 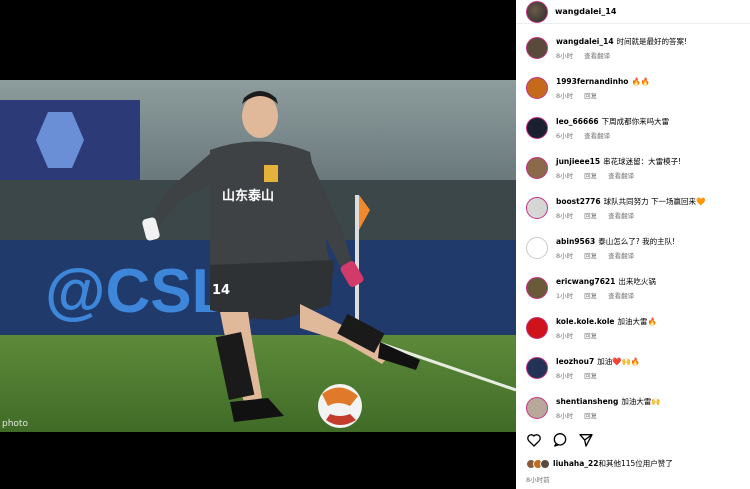 What do you see at coordinates (635, 248) in the screenshot?
I see `comment-item: abin9563 泰山怎么了? 我的主队! 8小时 回复 查看翻译` at bounding box center [635, 248].